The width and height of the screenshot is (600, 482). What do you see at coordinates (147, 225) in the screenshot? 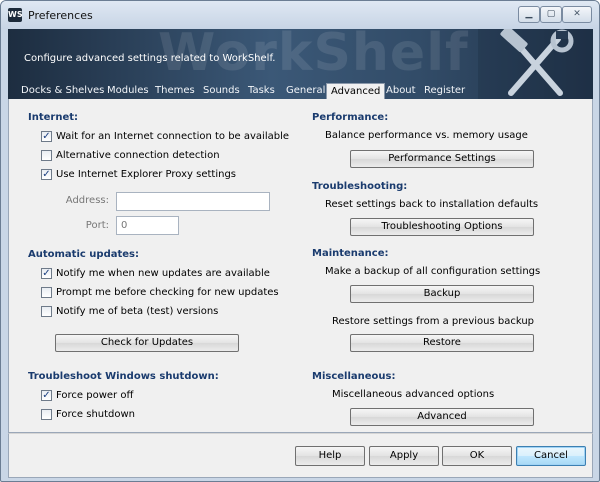
I see `port-input` at bounding box center [147, 225].